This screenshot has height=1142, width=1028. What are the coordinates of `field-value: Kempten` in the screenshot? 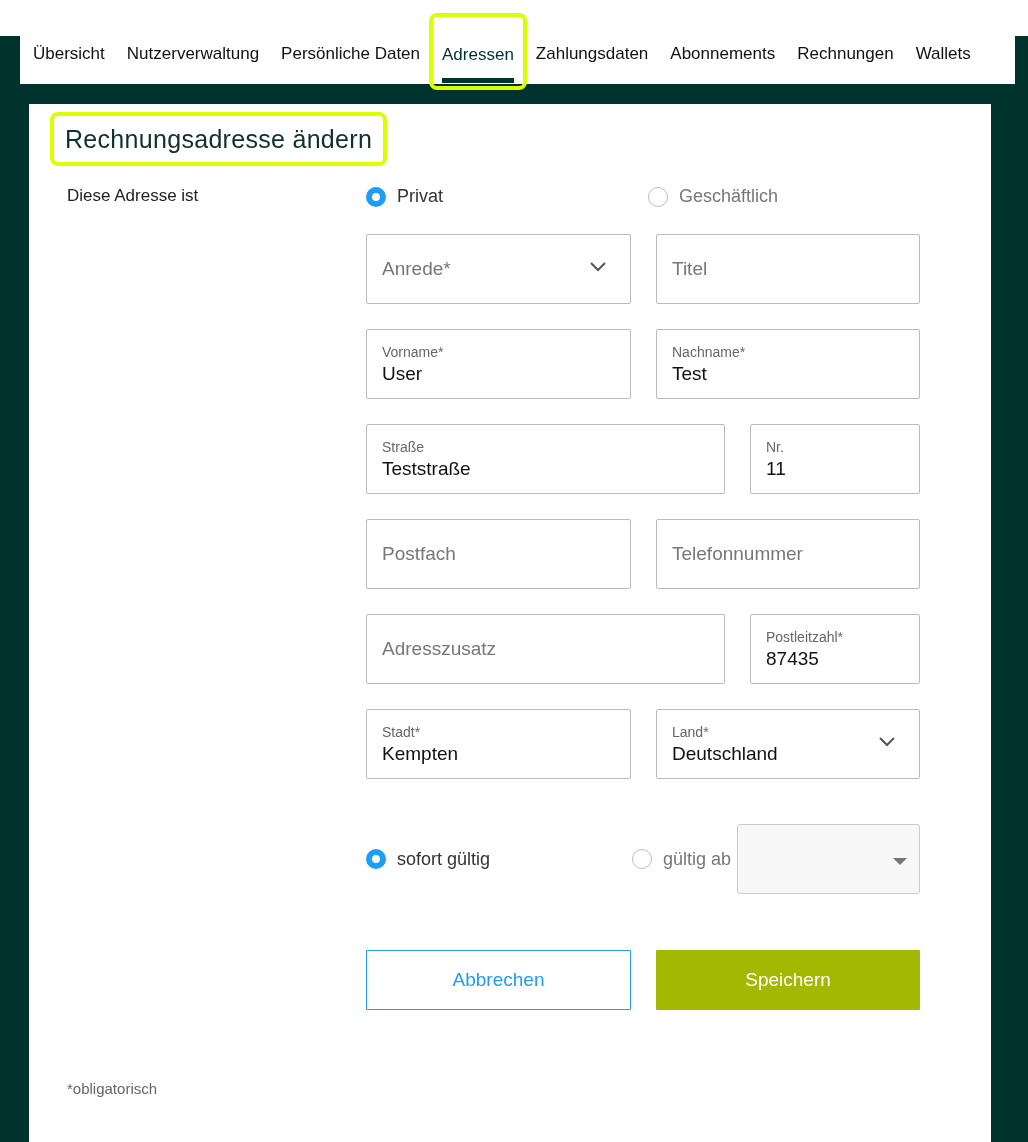 It's located at (420, 753).